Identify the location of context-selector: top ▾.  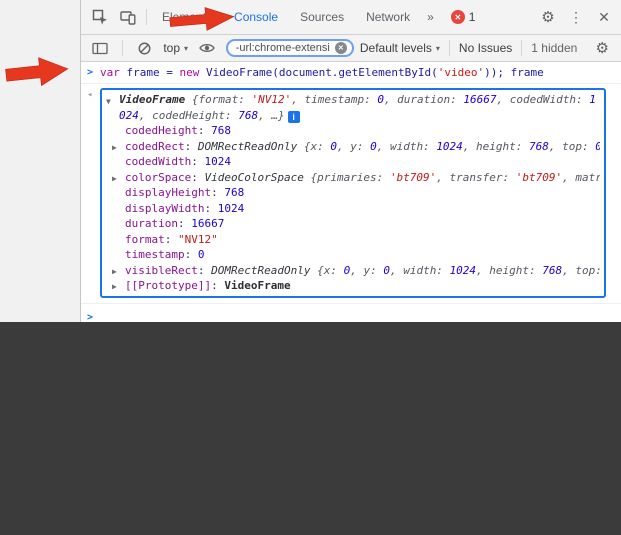
(175, 48).